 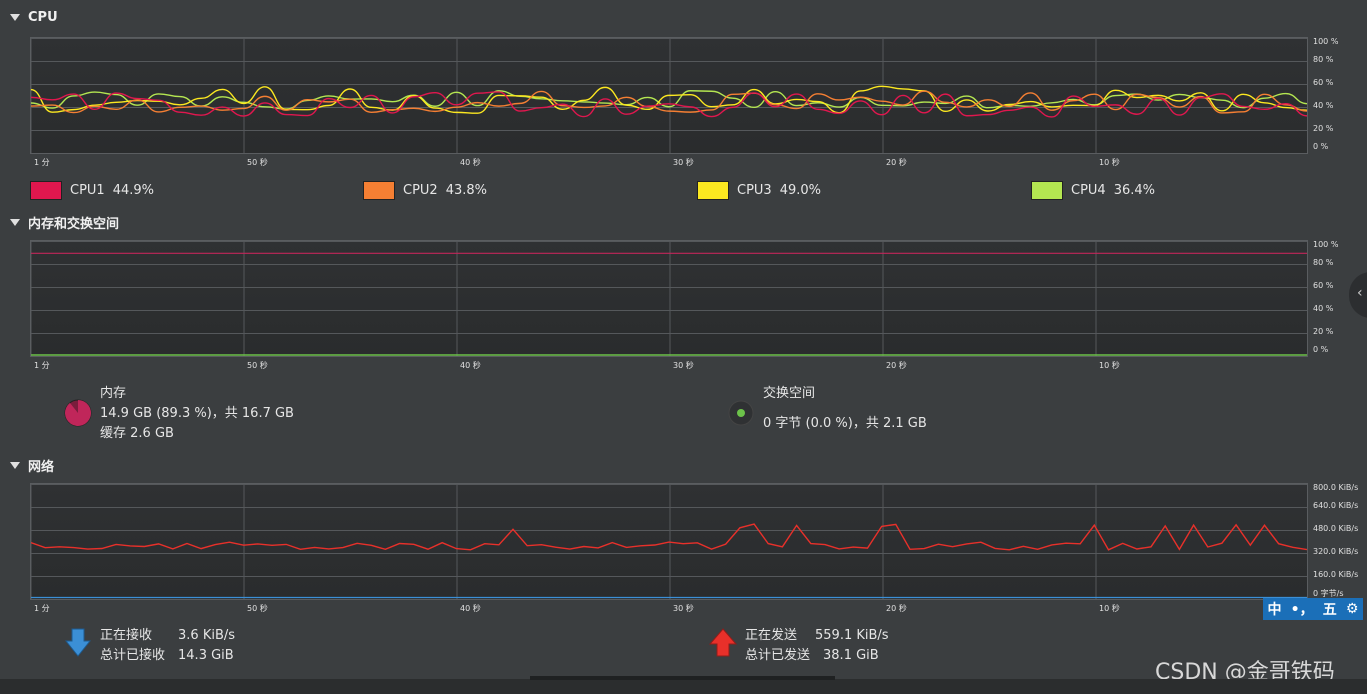 What do you see at coordinates (1326, 41) in the screenshot?
I see `cpu-y-tick-label: 100 %` at bounding box center [1326, 41].